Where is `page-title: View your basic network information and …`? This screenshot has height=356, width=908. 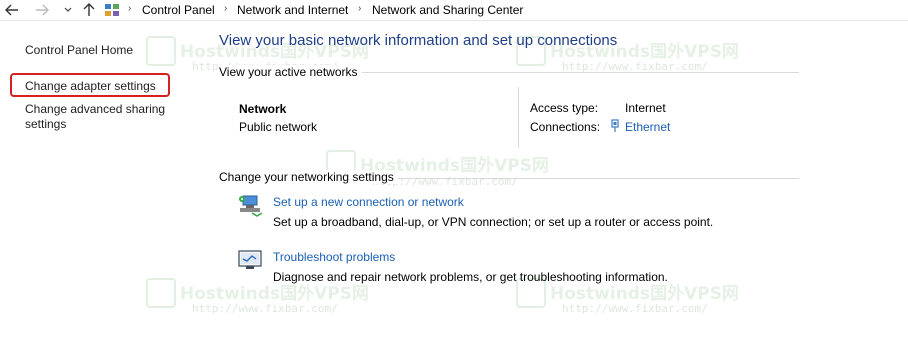 page-title: View your basic network information and … is located at coordinates (418, 40).